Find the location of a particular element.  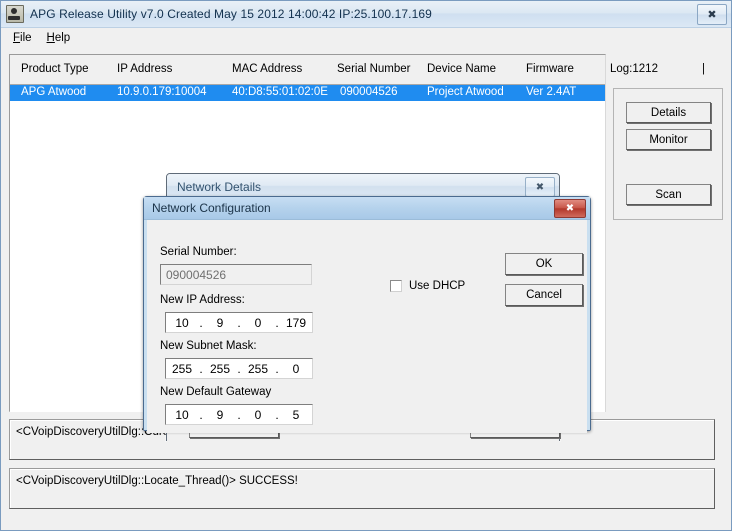

column-header-firmware: Firmware is located at coordinates (550, 69).